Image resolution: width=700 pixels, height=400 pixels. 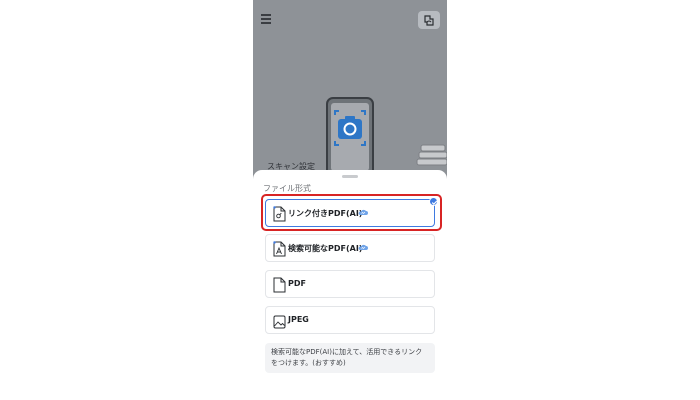 What do you see at coordinates (325, 248) in the screenshot?
I see `option-label: 検索可能なPDF(AI)` at bounding box center [325, 248].